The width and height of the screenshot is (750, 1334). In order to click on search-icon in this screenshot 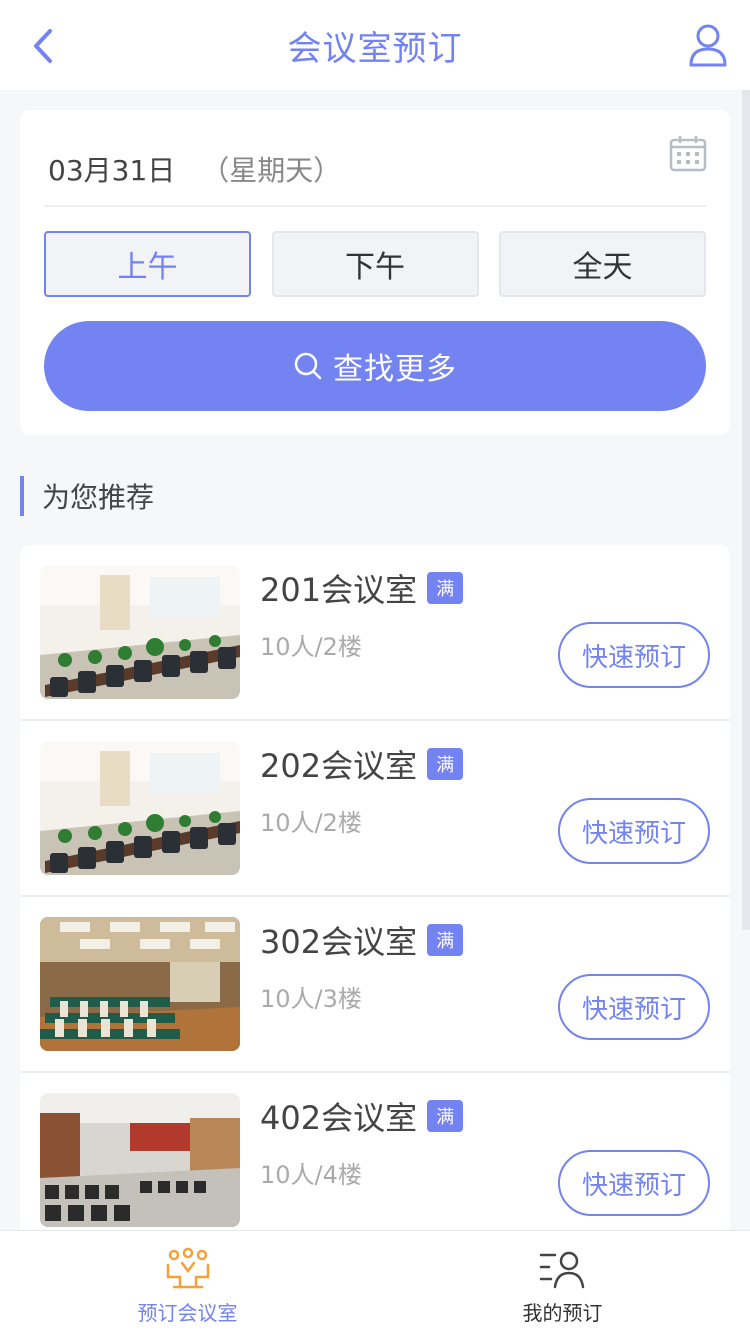, I will do `click(308, 366)`.